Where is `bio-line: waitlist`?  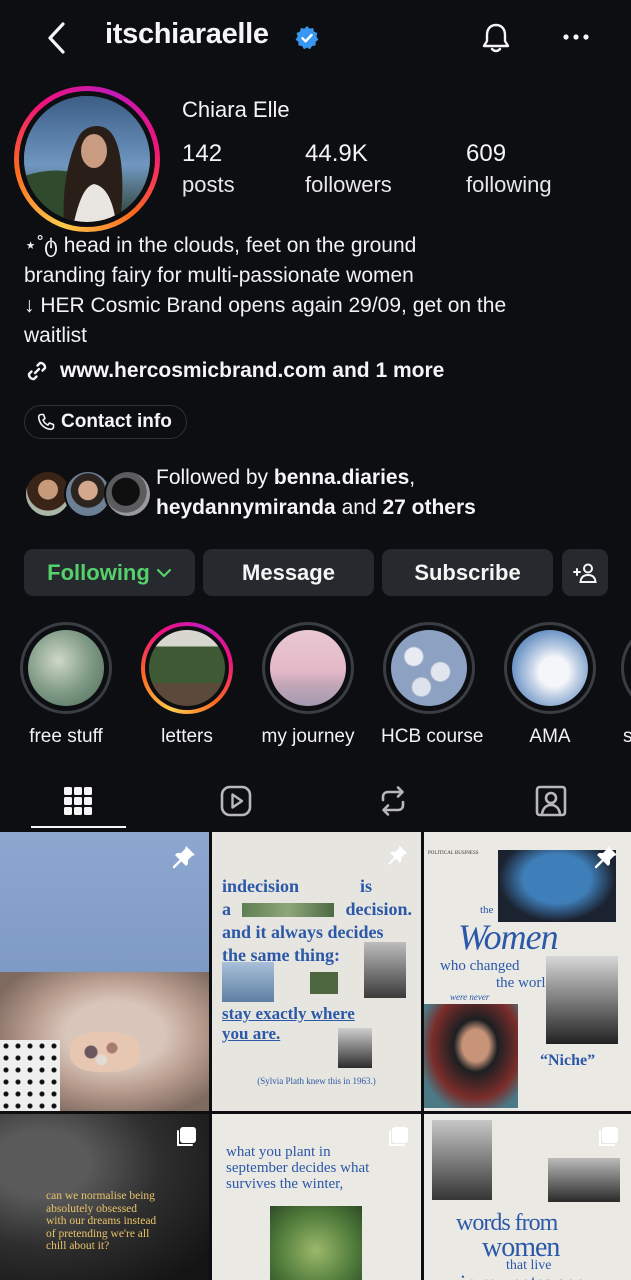
bio-line: waitlist is located at coordinates (56, 335).